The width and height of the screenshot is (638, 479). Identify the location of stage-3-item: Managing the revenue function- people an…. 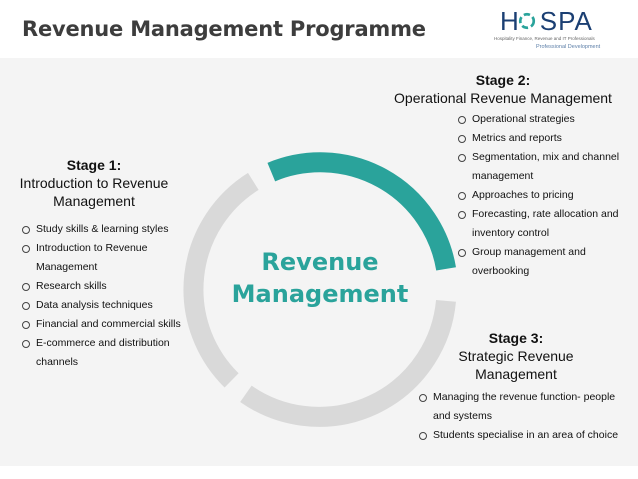
(522, 407).